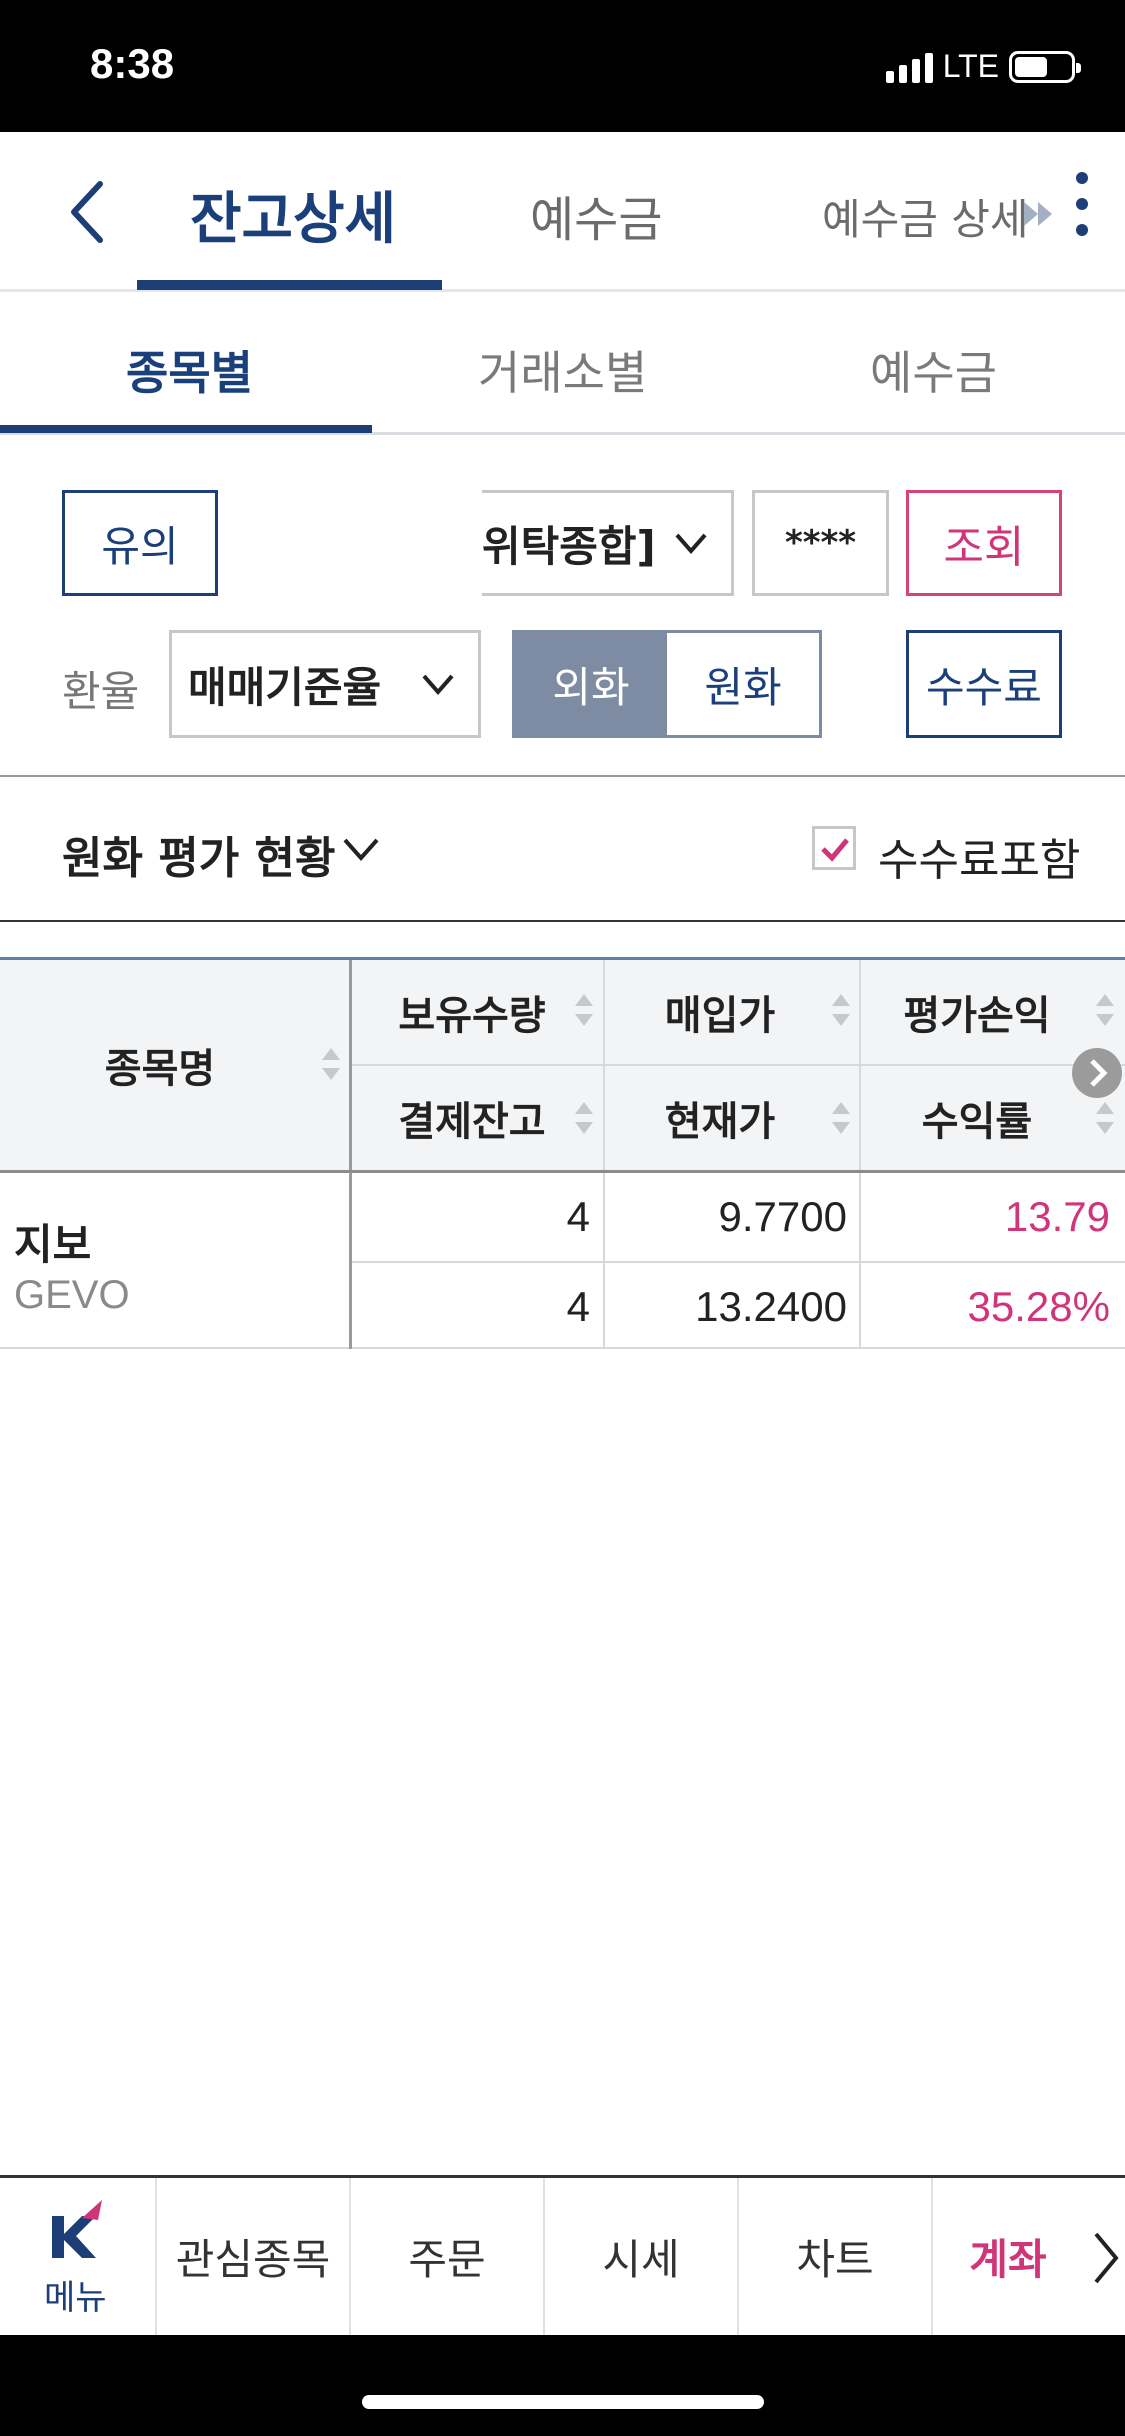  Describe the element at coordinates (977, 1012) in the screenshot. I see `col-valuation-pl: 평가손익` at that location.